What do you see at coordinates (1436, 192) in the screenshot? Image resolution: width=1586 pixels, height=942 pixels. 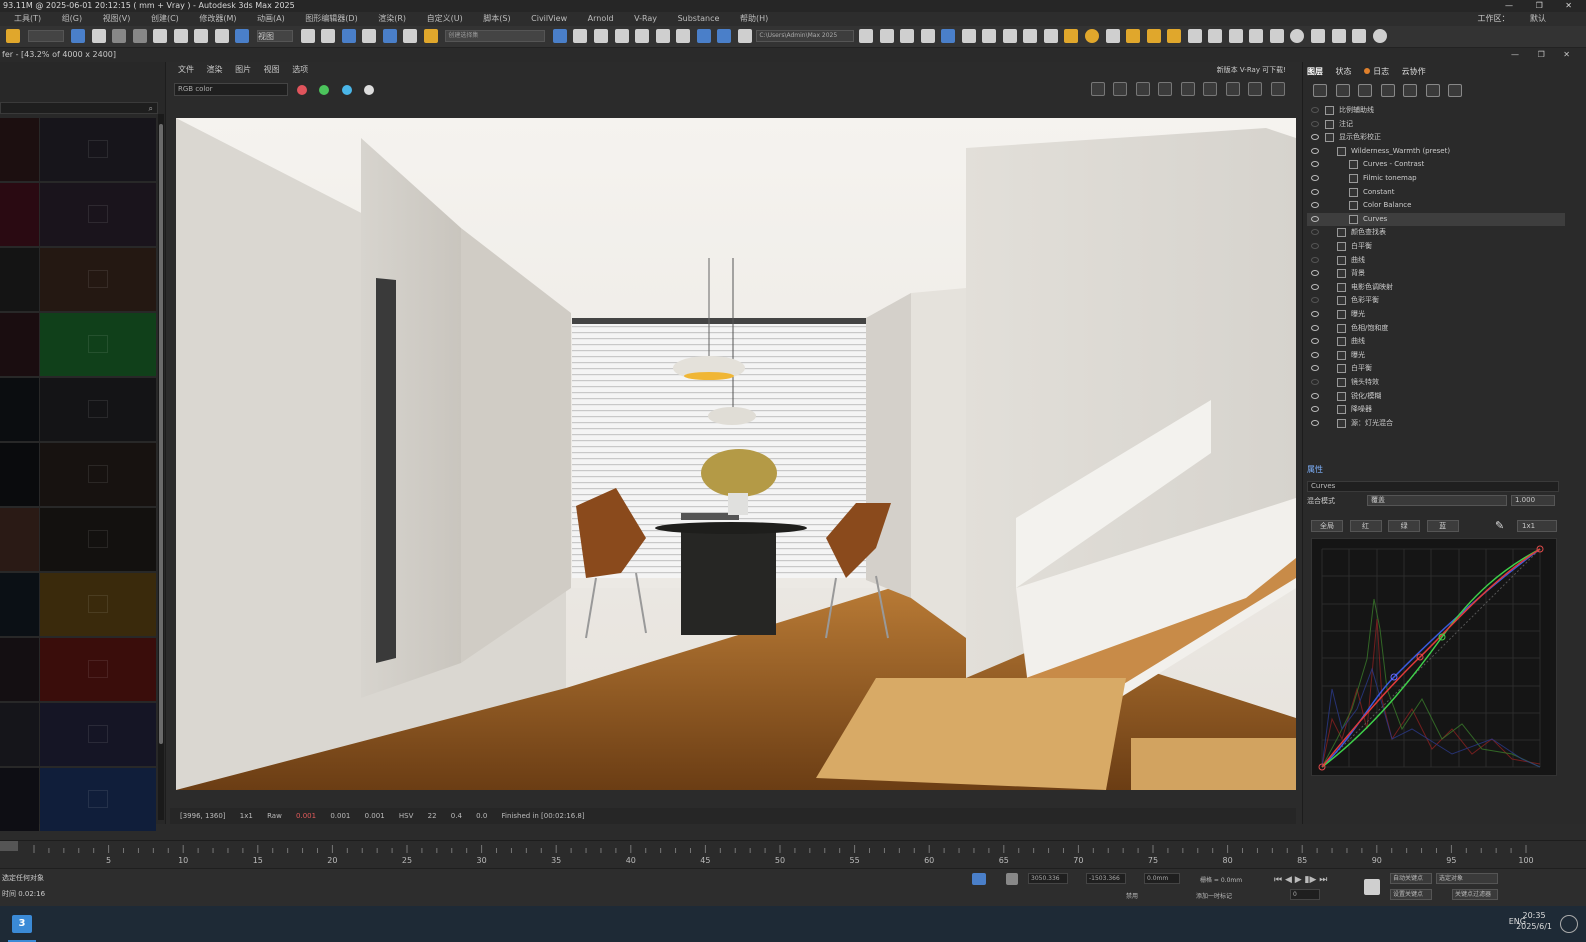 I see `layer-row: Constant` at bounding box center [1436, 192].